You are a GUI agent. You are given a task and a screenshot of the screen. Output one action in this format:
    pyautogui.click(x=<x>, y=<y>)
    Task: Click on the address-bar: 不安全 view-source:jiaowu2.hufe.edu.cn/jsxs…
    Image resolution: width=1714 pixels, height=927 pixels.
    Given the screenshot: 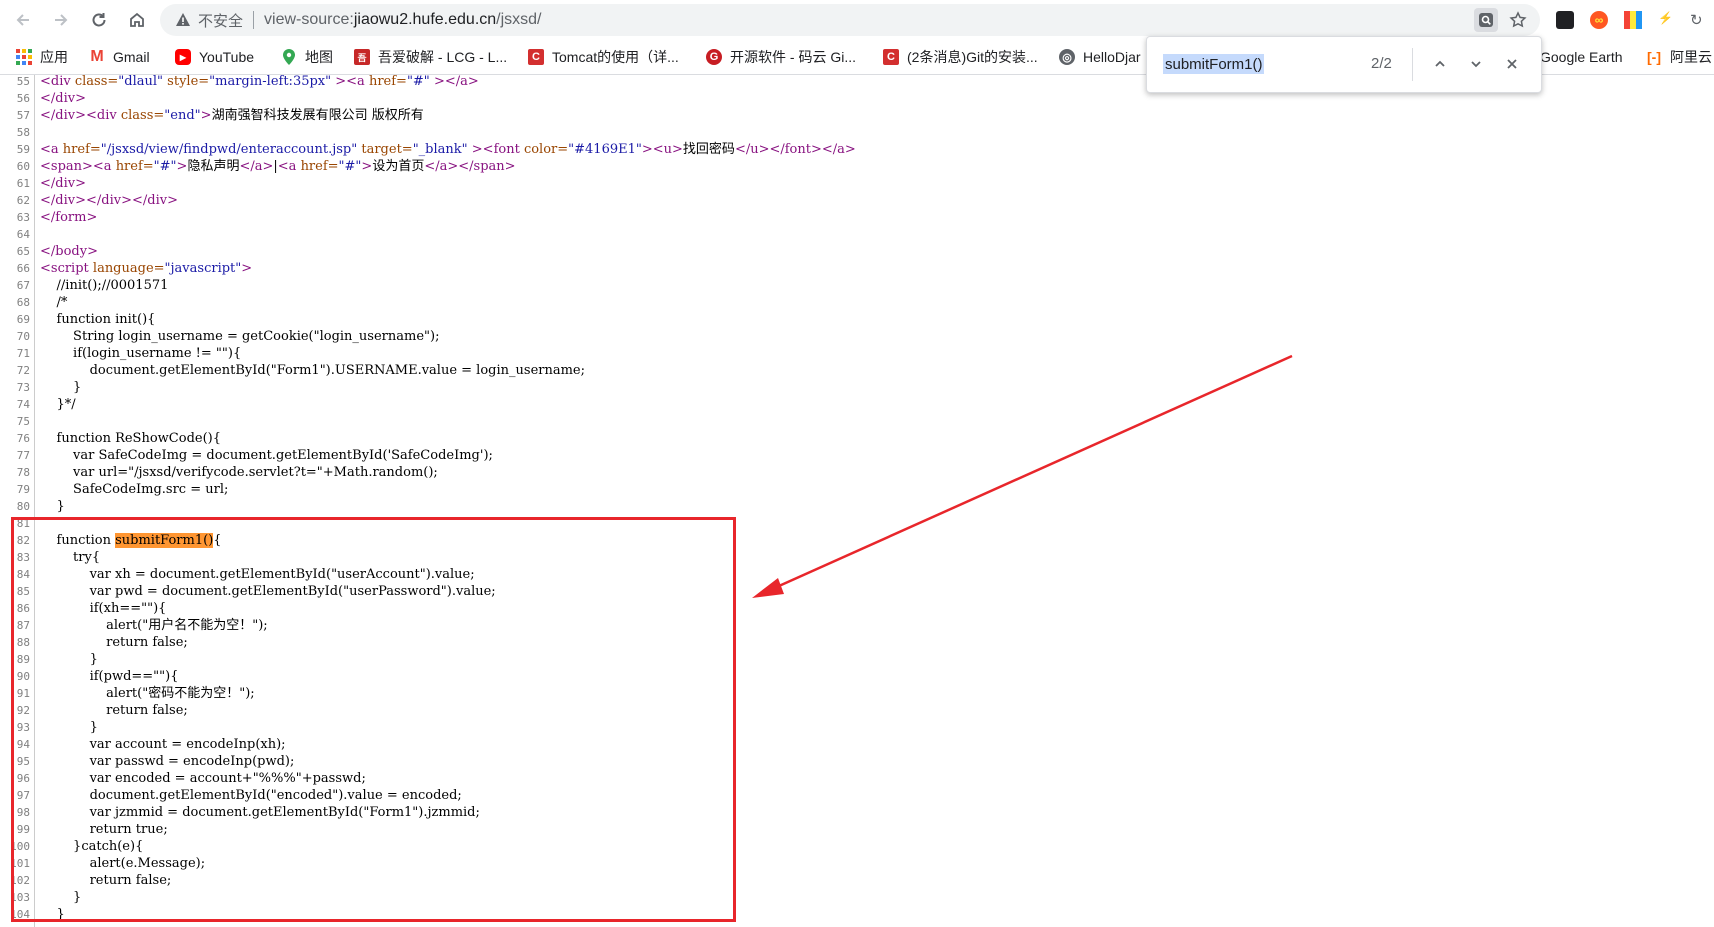 What is the action you would take?
    pyautogui.click(x=850, y=20)
    